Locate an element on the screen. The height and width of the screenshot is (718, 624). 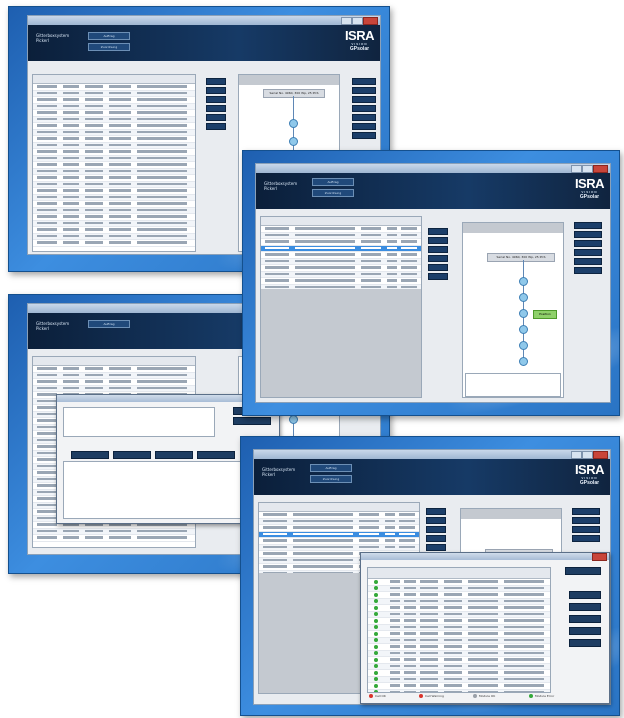
table-body is located at coordinates (114, 165).